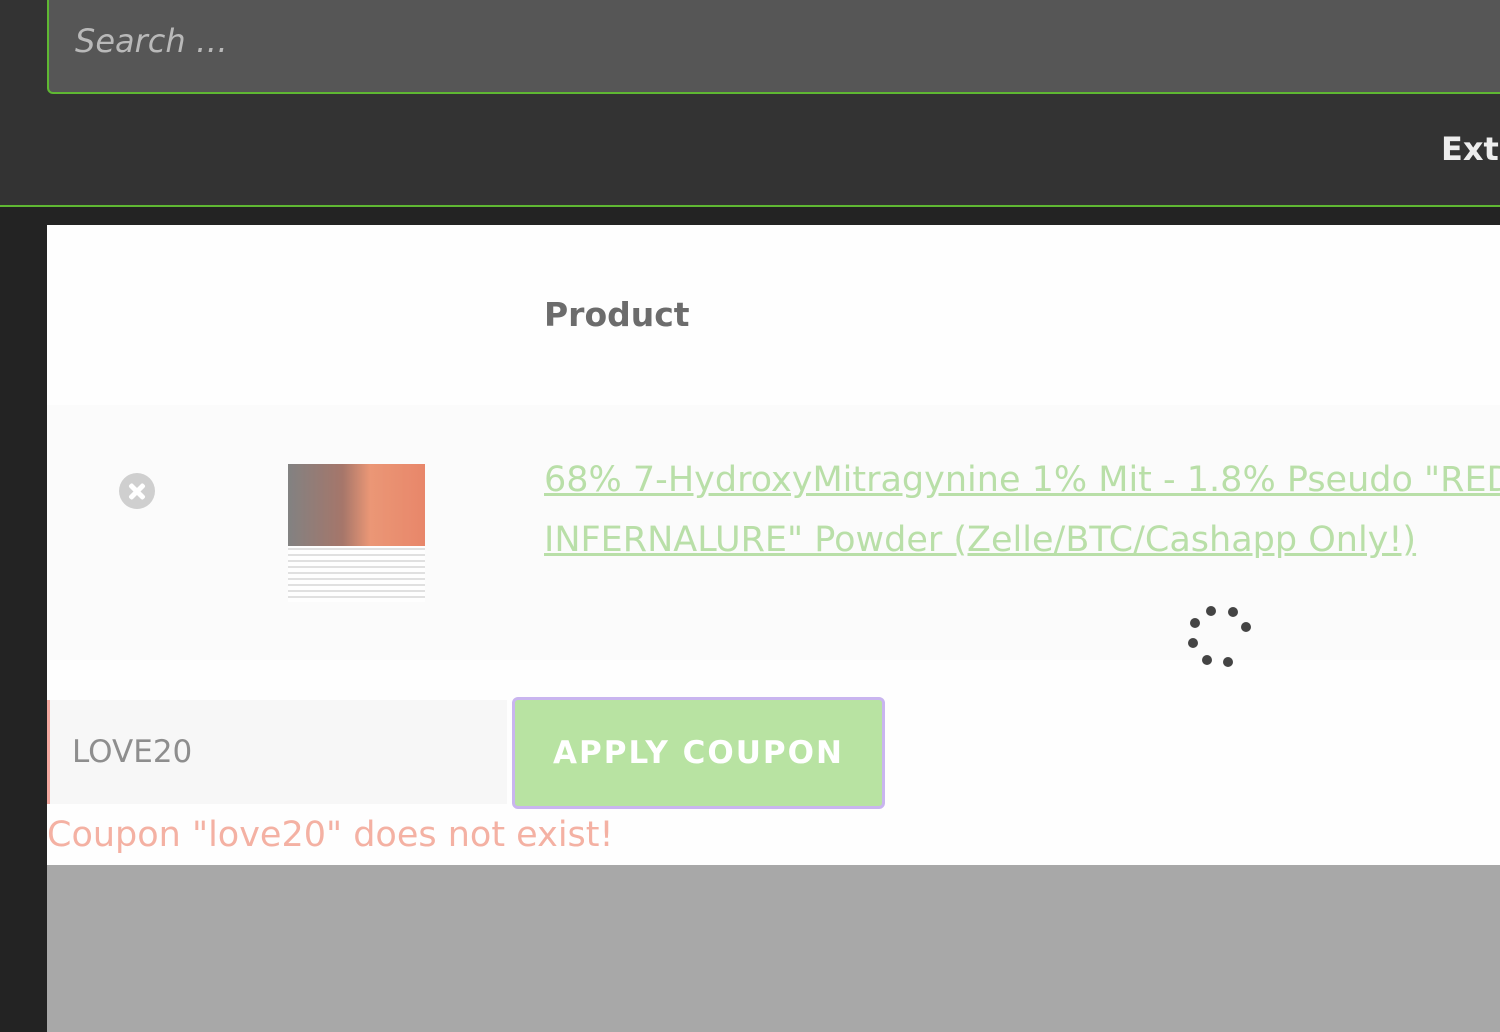  What do you see at coordinates (1219, 636) in the screenshot?
I see `loading-spinner-icon` at bounding box center [1219, 636].